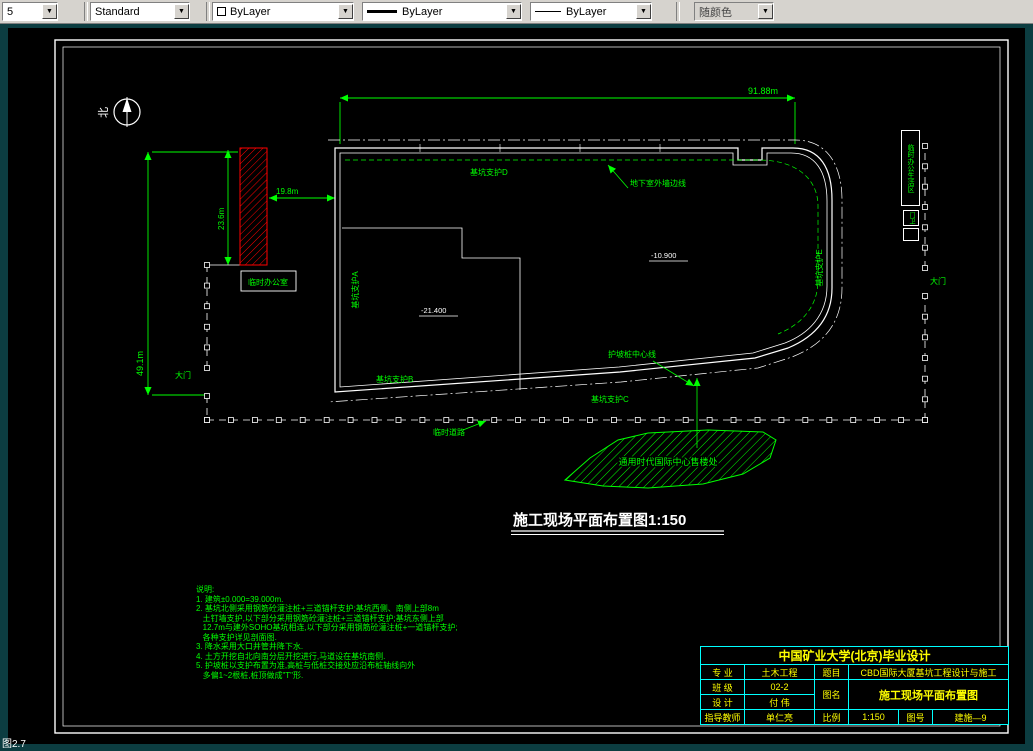 This screenshot has width=1033, height=751. What do you see at coordinates (422, 11) in the screenshot?
I see `lineweight-value: ByLayer` at bounding box center [422, 11].